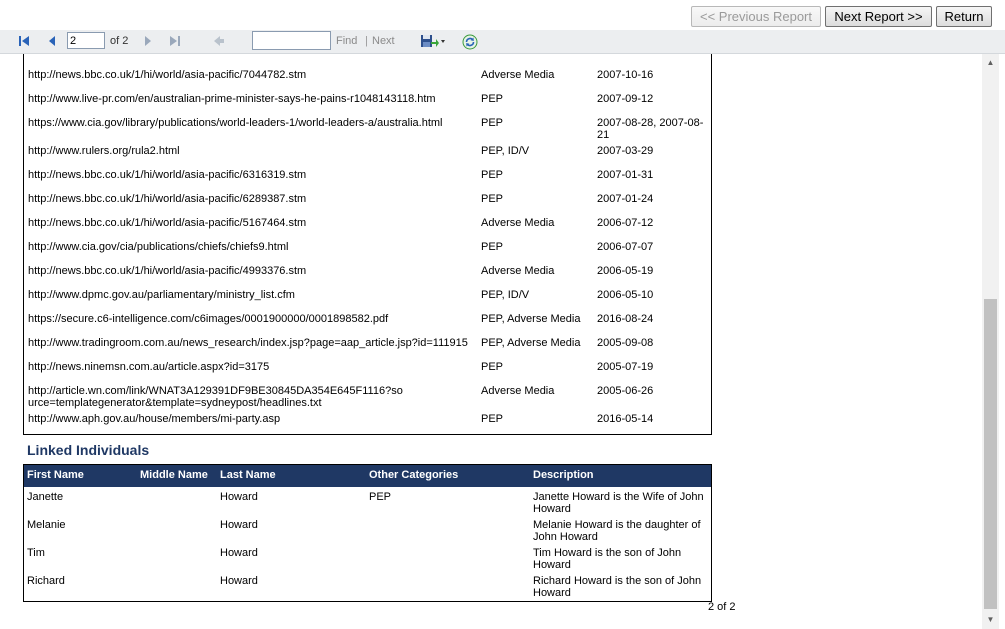  Describe the element at coordinates (990, 63) in the screenshot. I see `scroll-up-icon: ▲` at that location.